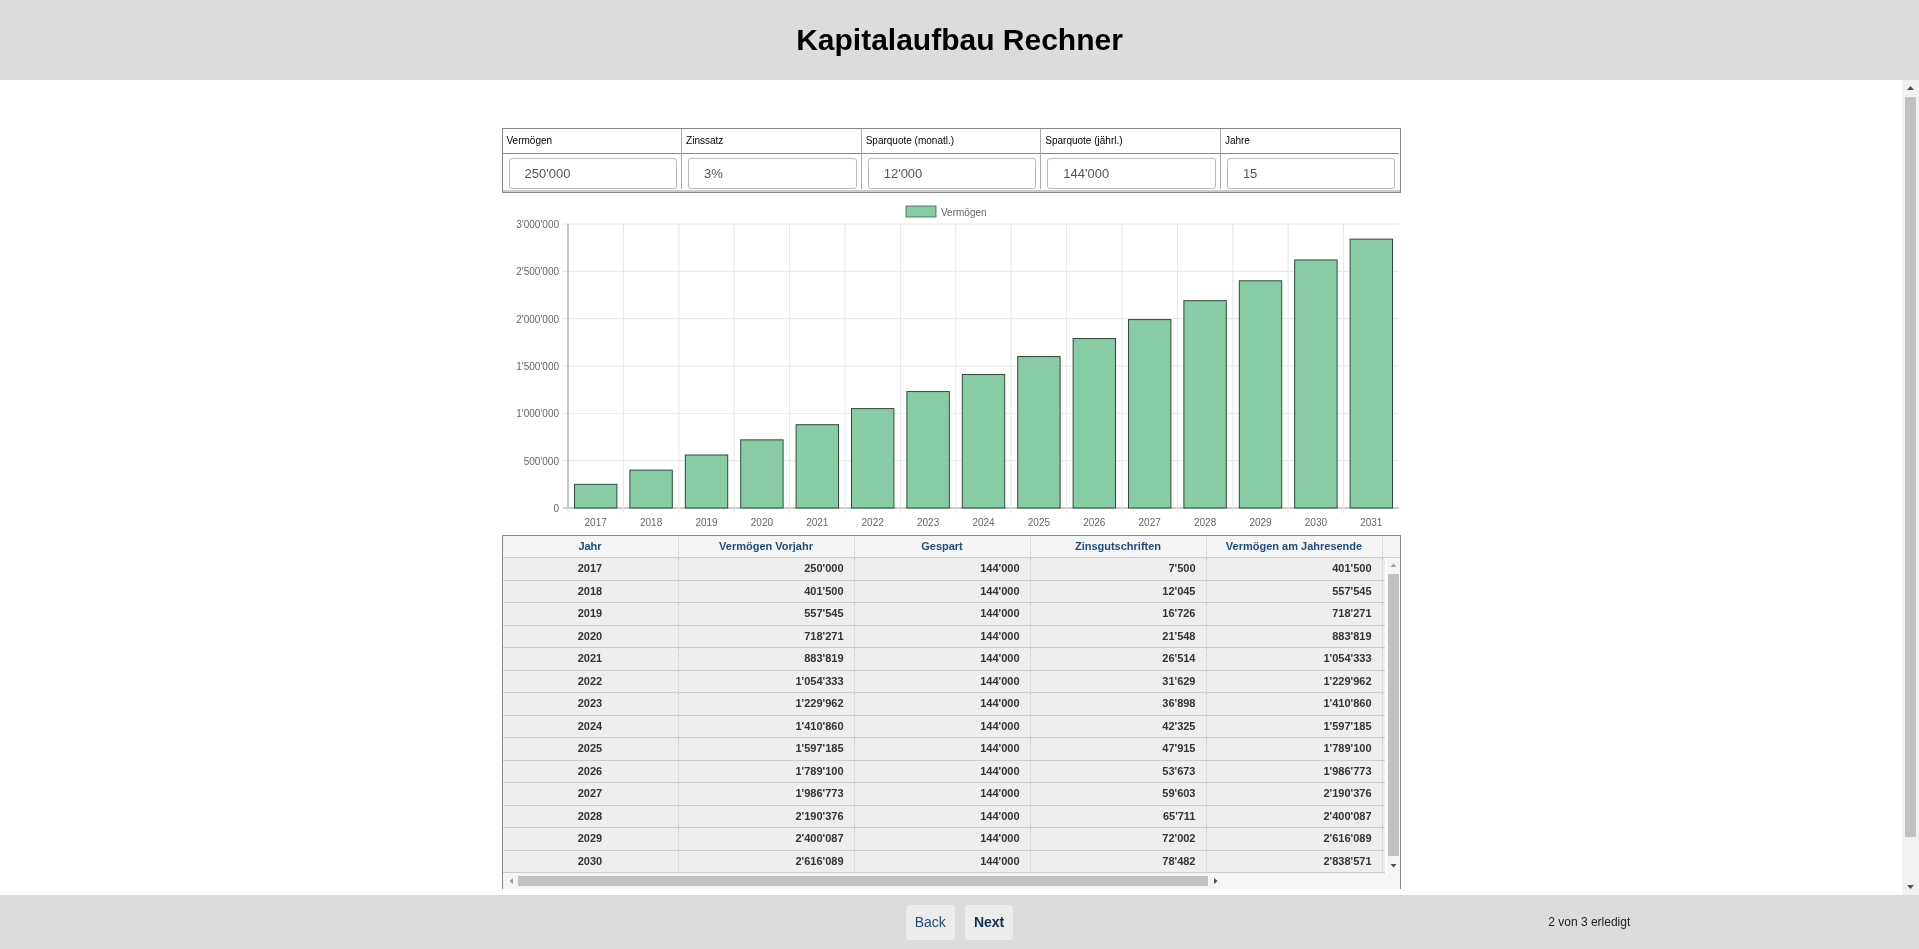 This screenshot has height=949, width=1919. What do you see at coordinates (872, 522) in the screenshot?
I see `axis-label: 2022` at bounding box center [872, 522].